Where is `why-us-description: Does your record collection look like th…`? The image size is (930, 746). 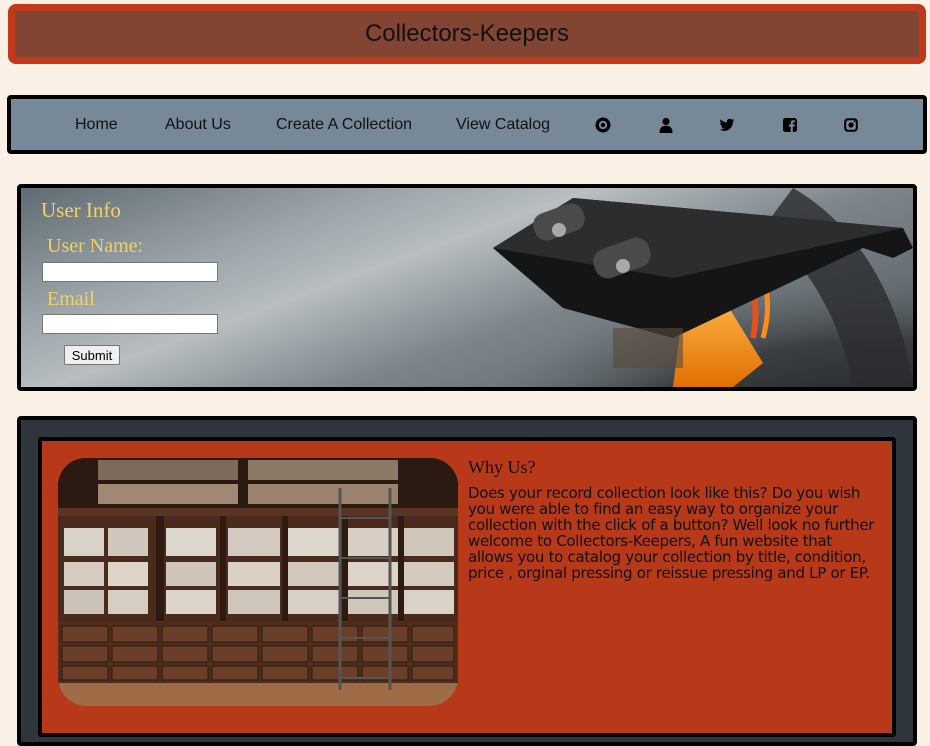 why-us-description: Does your record collection look like th… is located at coordinates (671, 533).